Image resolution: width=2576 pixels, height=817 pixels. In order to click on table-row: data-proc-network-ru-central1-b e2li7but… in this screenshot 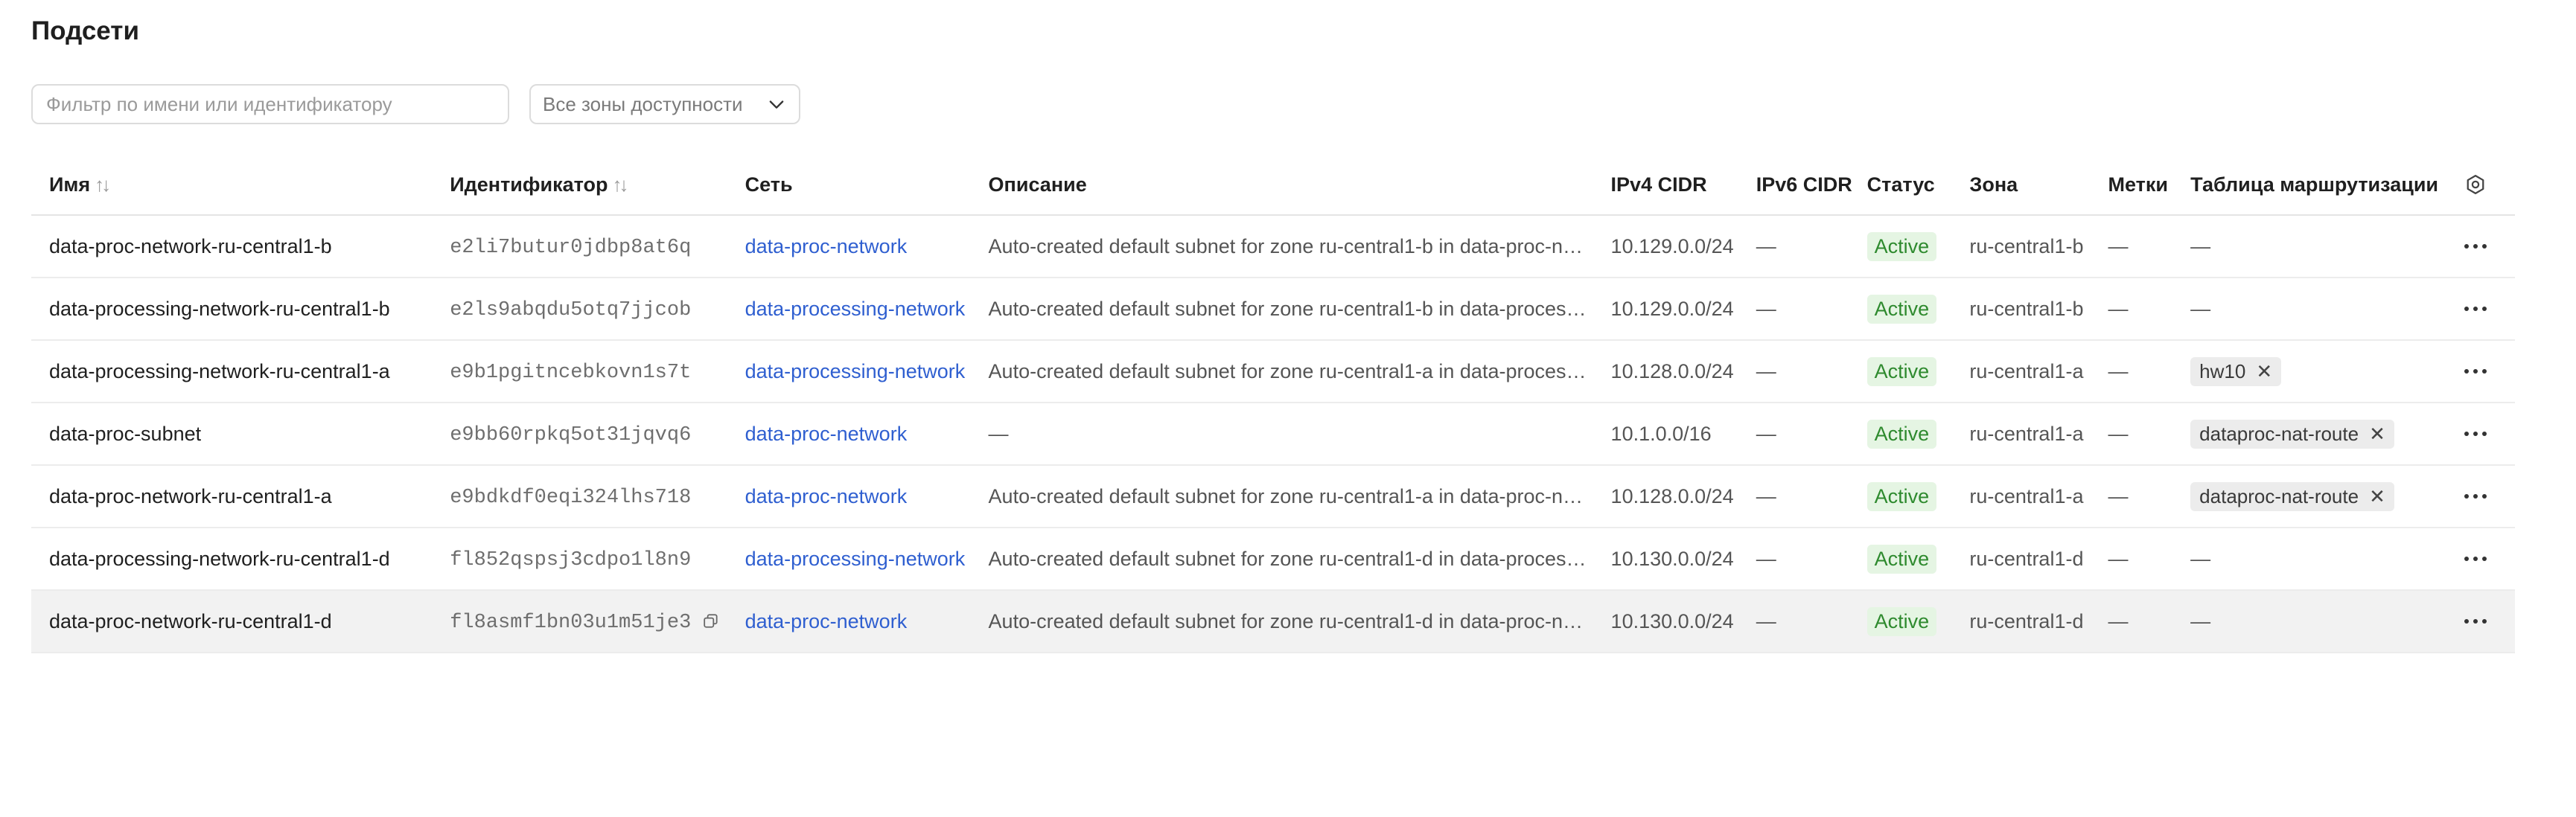, I will do `click(1273, 246)`.